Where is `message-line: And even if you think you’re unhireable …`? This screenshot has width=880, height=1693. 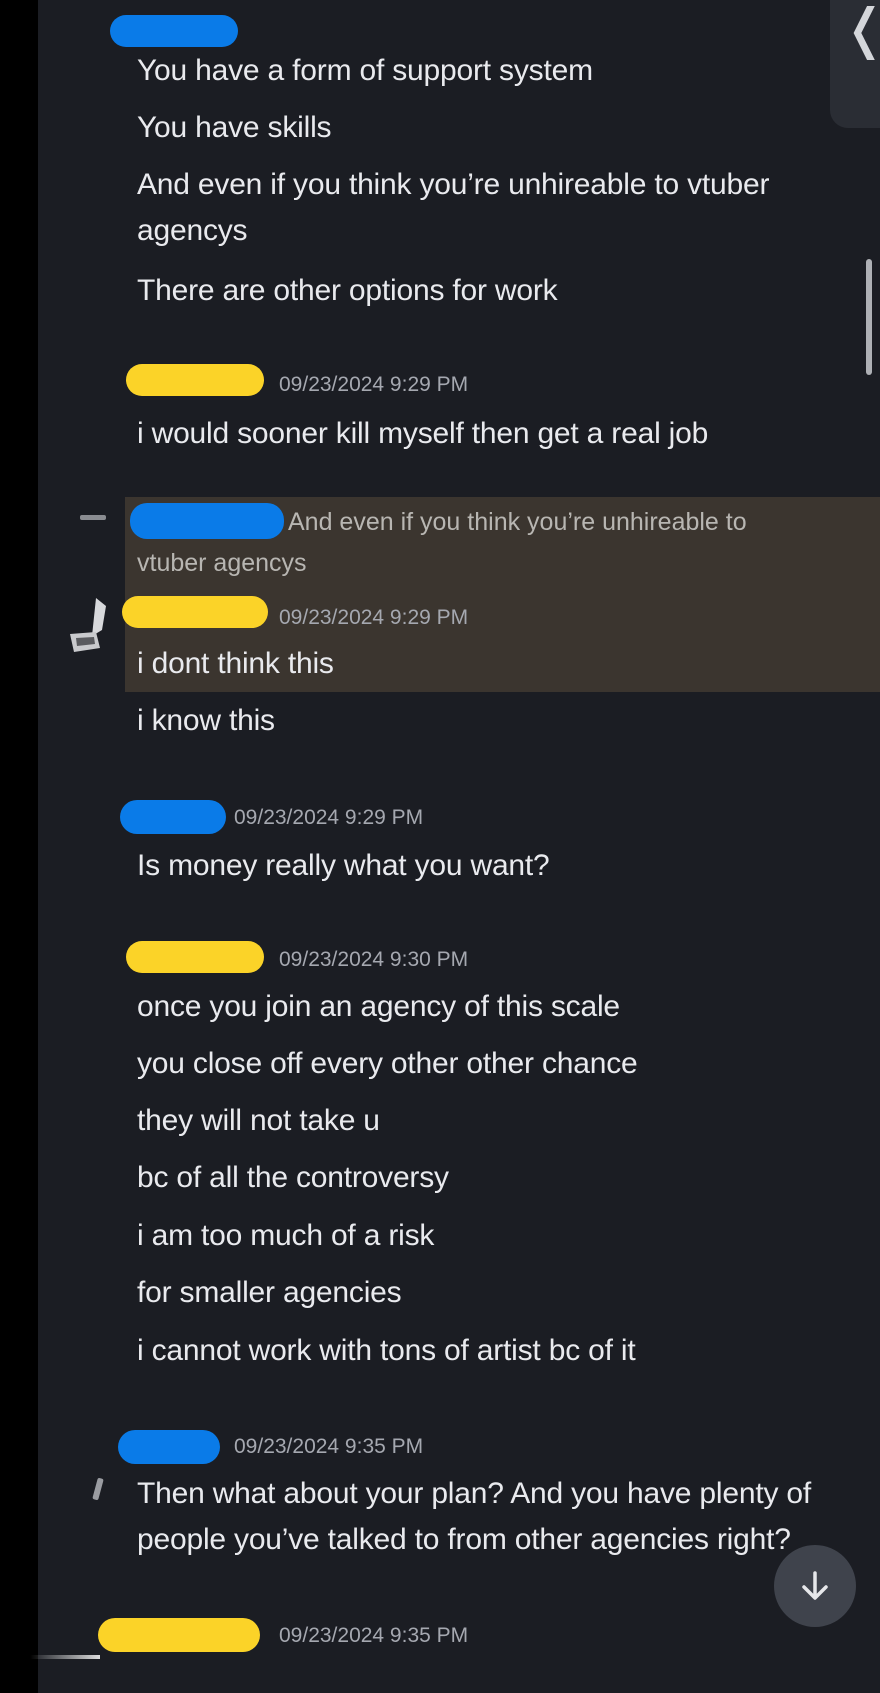
message-line: And even if you think you’re unhireable … is located at coordinates (453, 207).